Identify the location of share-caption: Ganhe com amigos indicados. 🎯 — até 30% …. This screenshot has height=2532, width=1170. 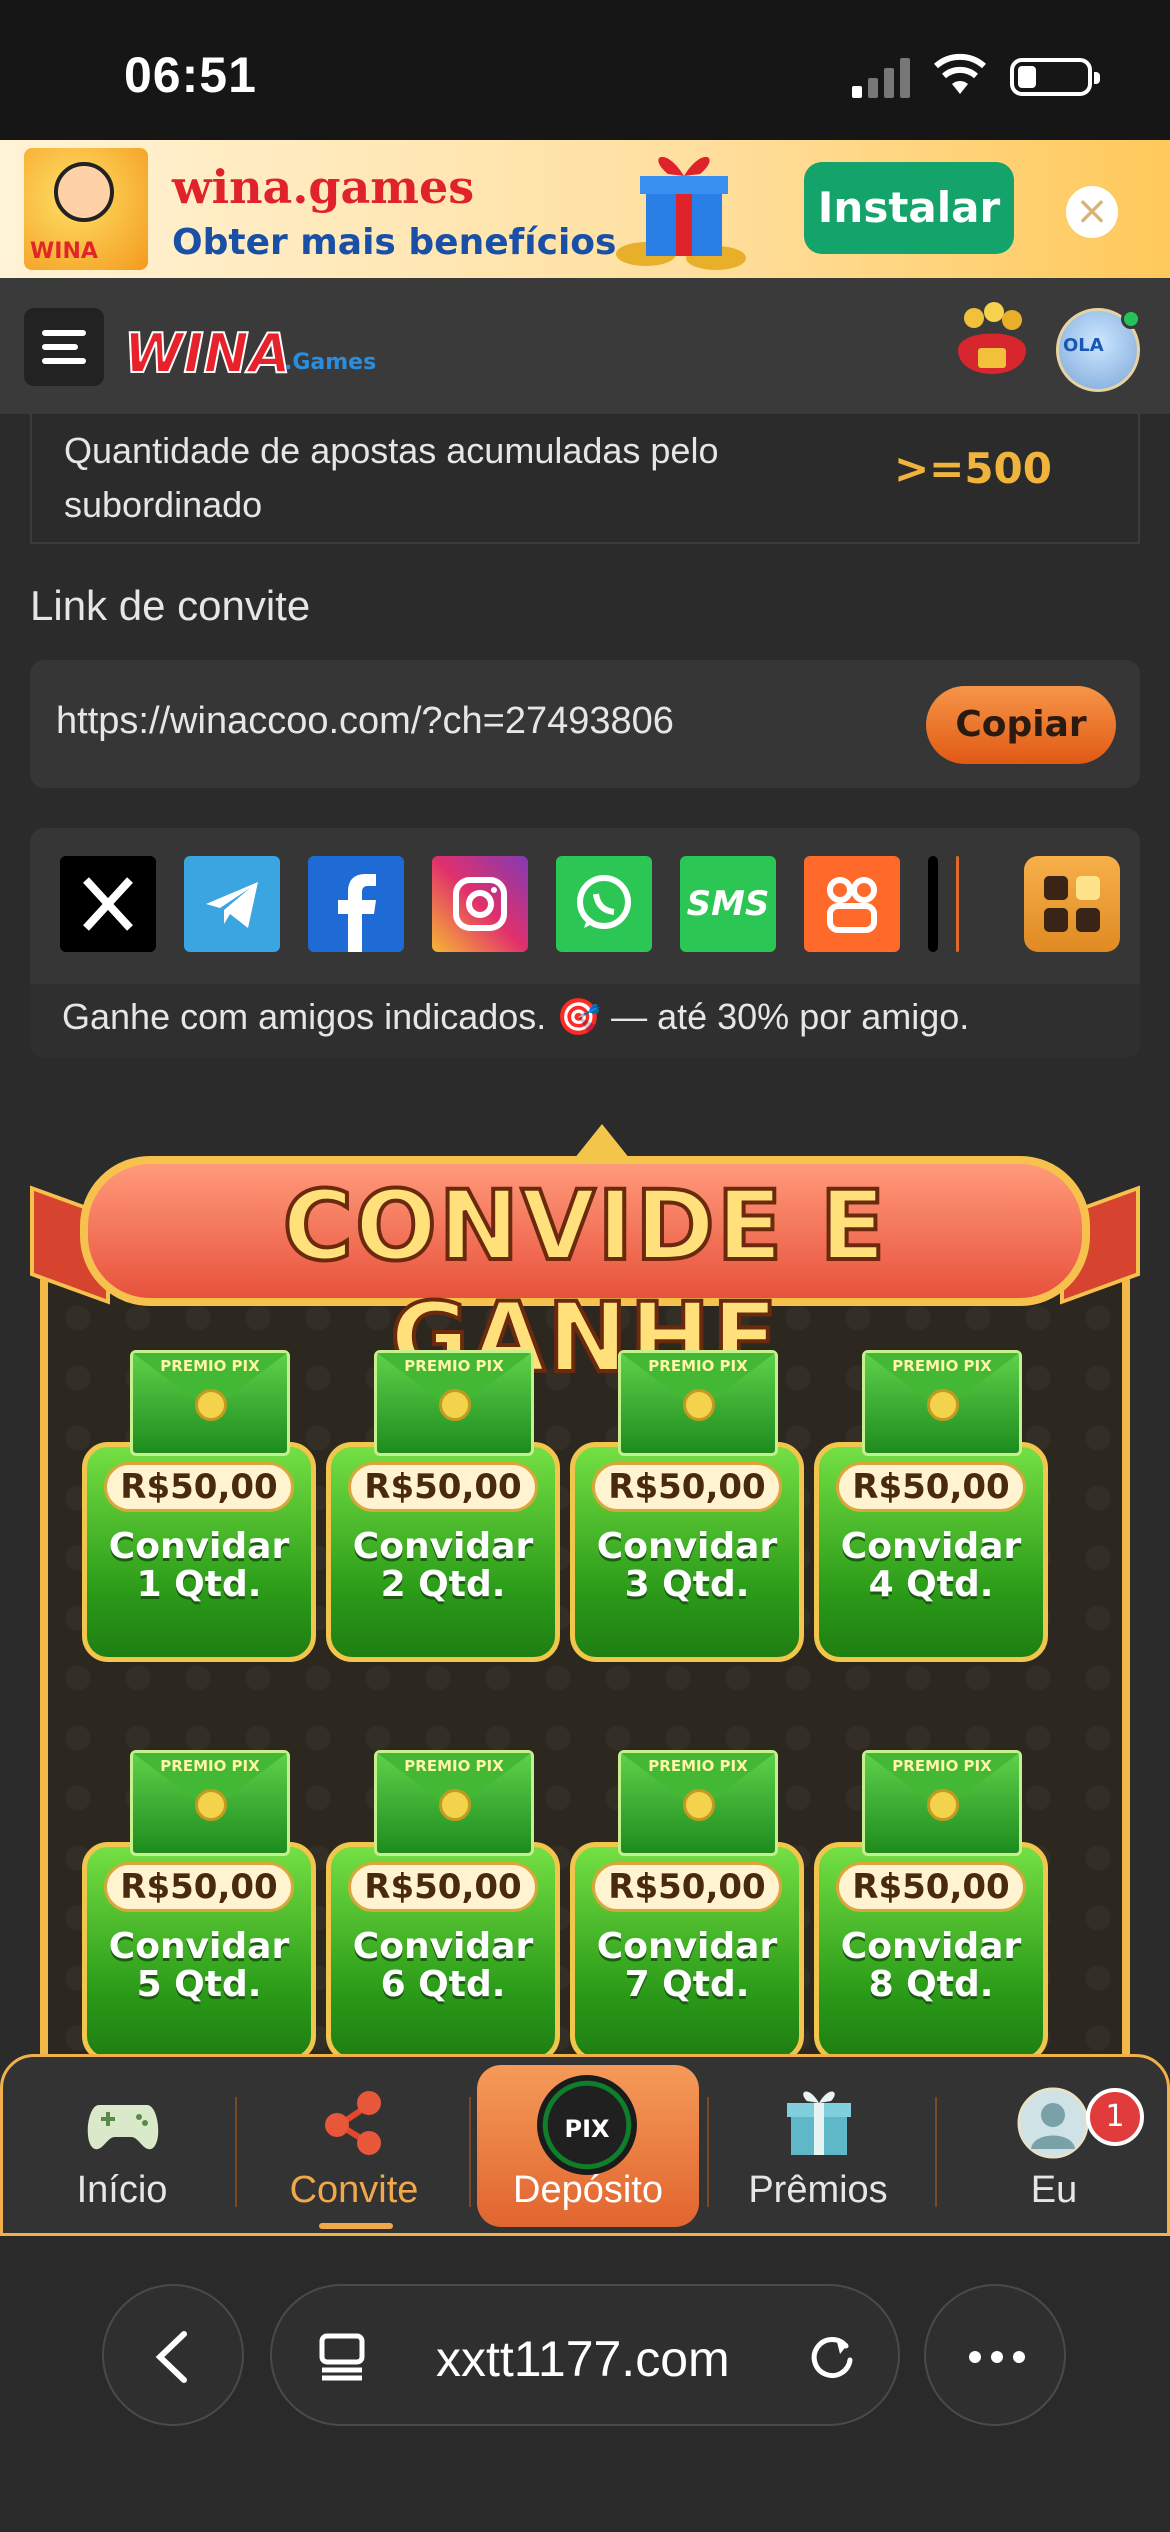
(585, 1021).